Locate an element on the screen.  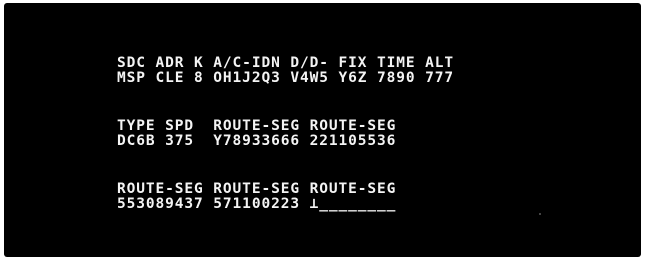
route-segment-header: ROUTE-SEG ROUTE-SEG ROUTE-SEG is located at coordinates (257, 189).